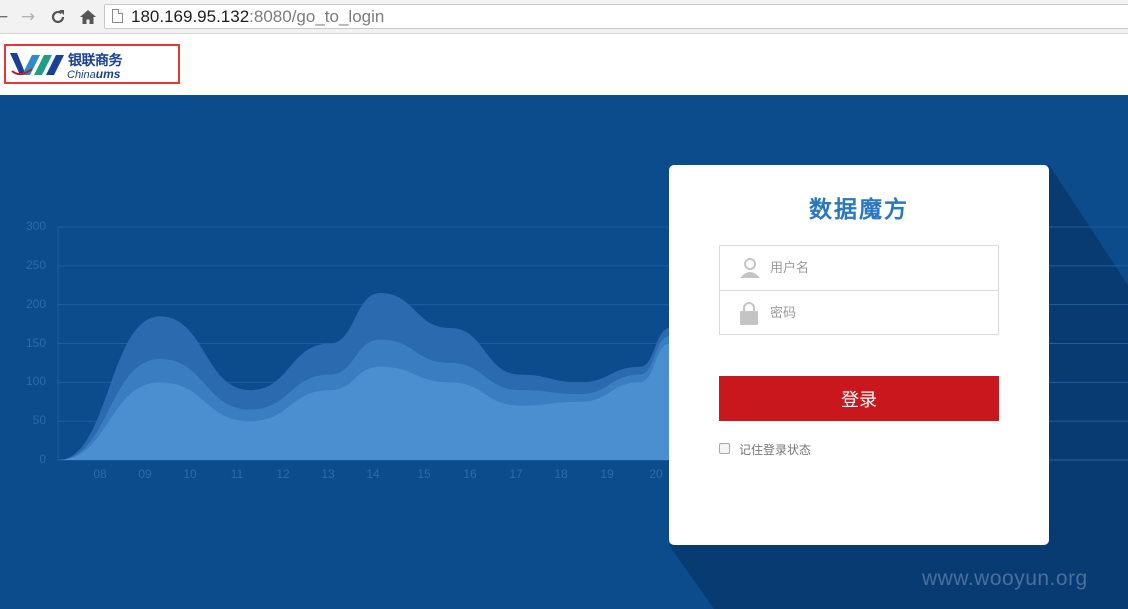 The width and height of the screenshot is (1128, 609). What do you see at coordinates (373, 474) in the screenshot?
I see `x-tick-label: 14` at bounding box center [373, 474].